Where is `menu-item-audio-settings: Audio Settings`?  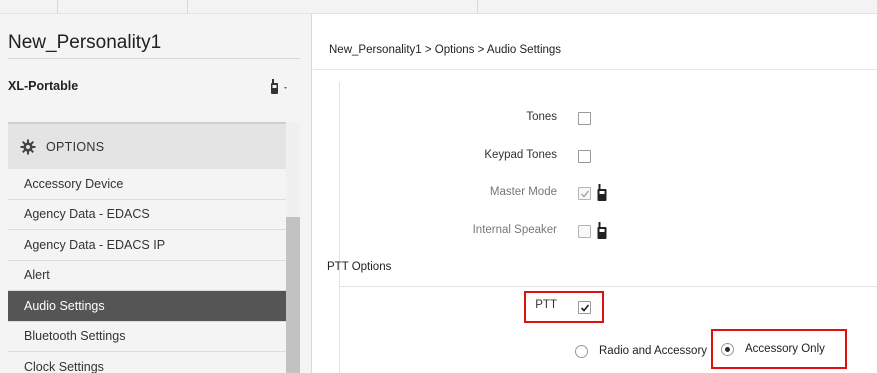
menu-item-audio-settings: Audio Settings is located at coordinates (147, 306).